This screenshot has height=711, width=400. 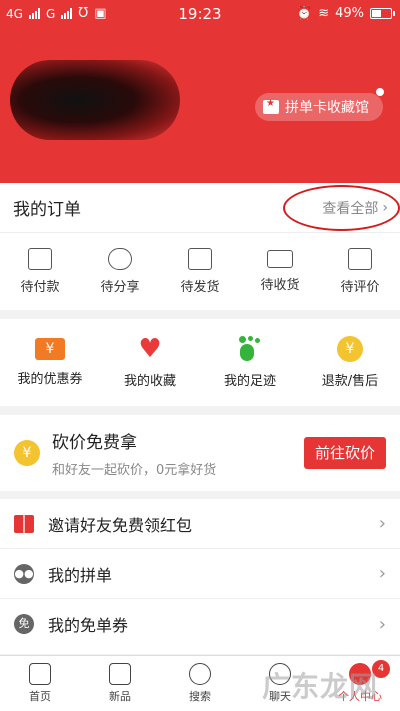 I want to click on my-coupons-item: ¥ 我的优惠券, so click(x=50, y=362).